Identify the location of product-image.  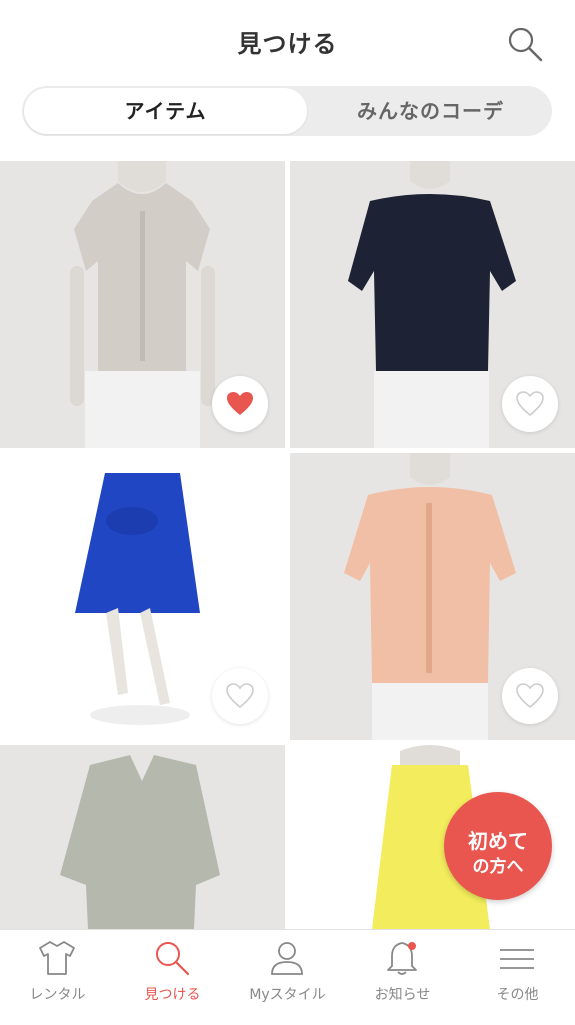
(142, 837).